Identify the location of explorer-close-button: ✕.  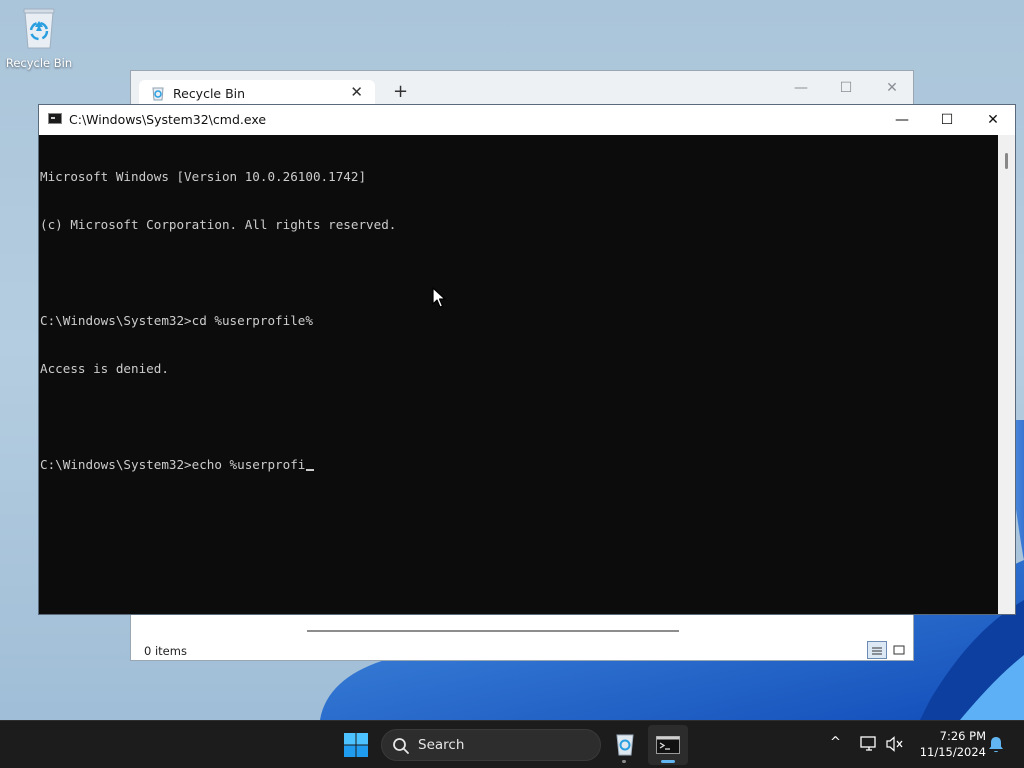
(892, 88).